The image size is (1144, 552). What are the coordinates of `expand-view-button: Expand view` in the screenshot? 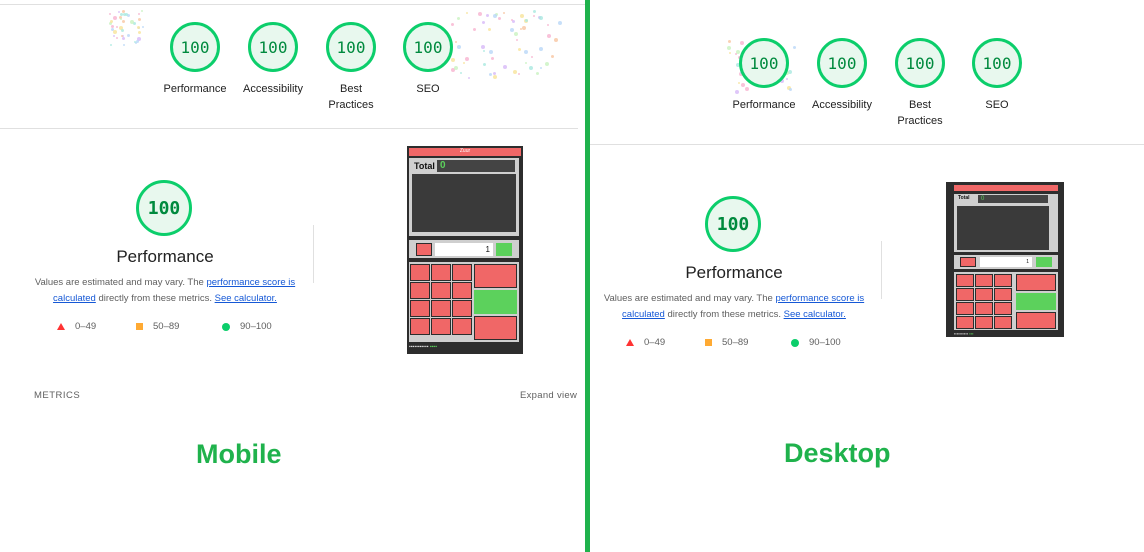 It's located at (548, 395).